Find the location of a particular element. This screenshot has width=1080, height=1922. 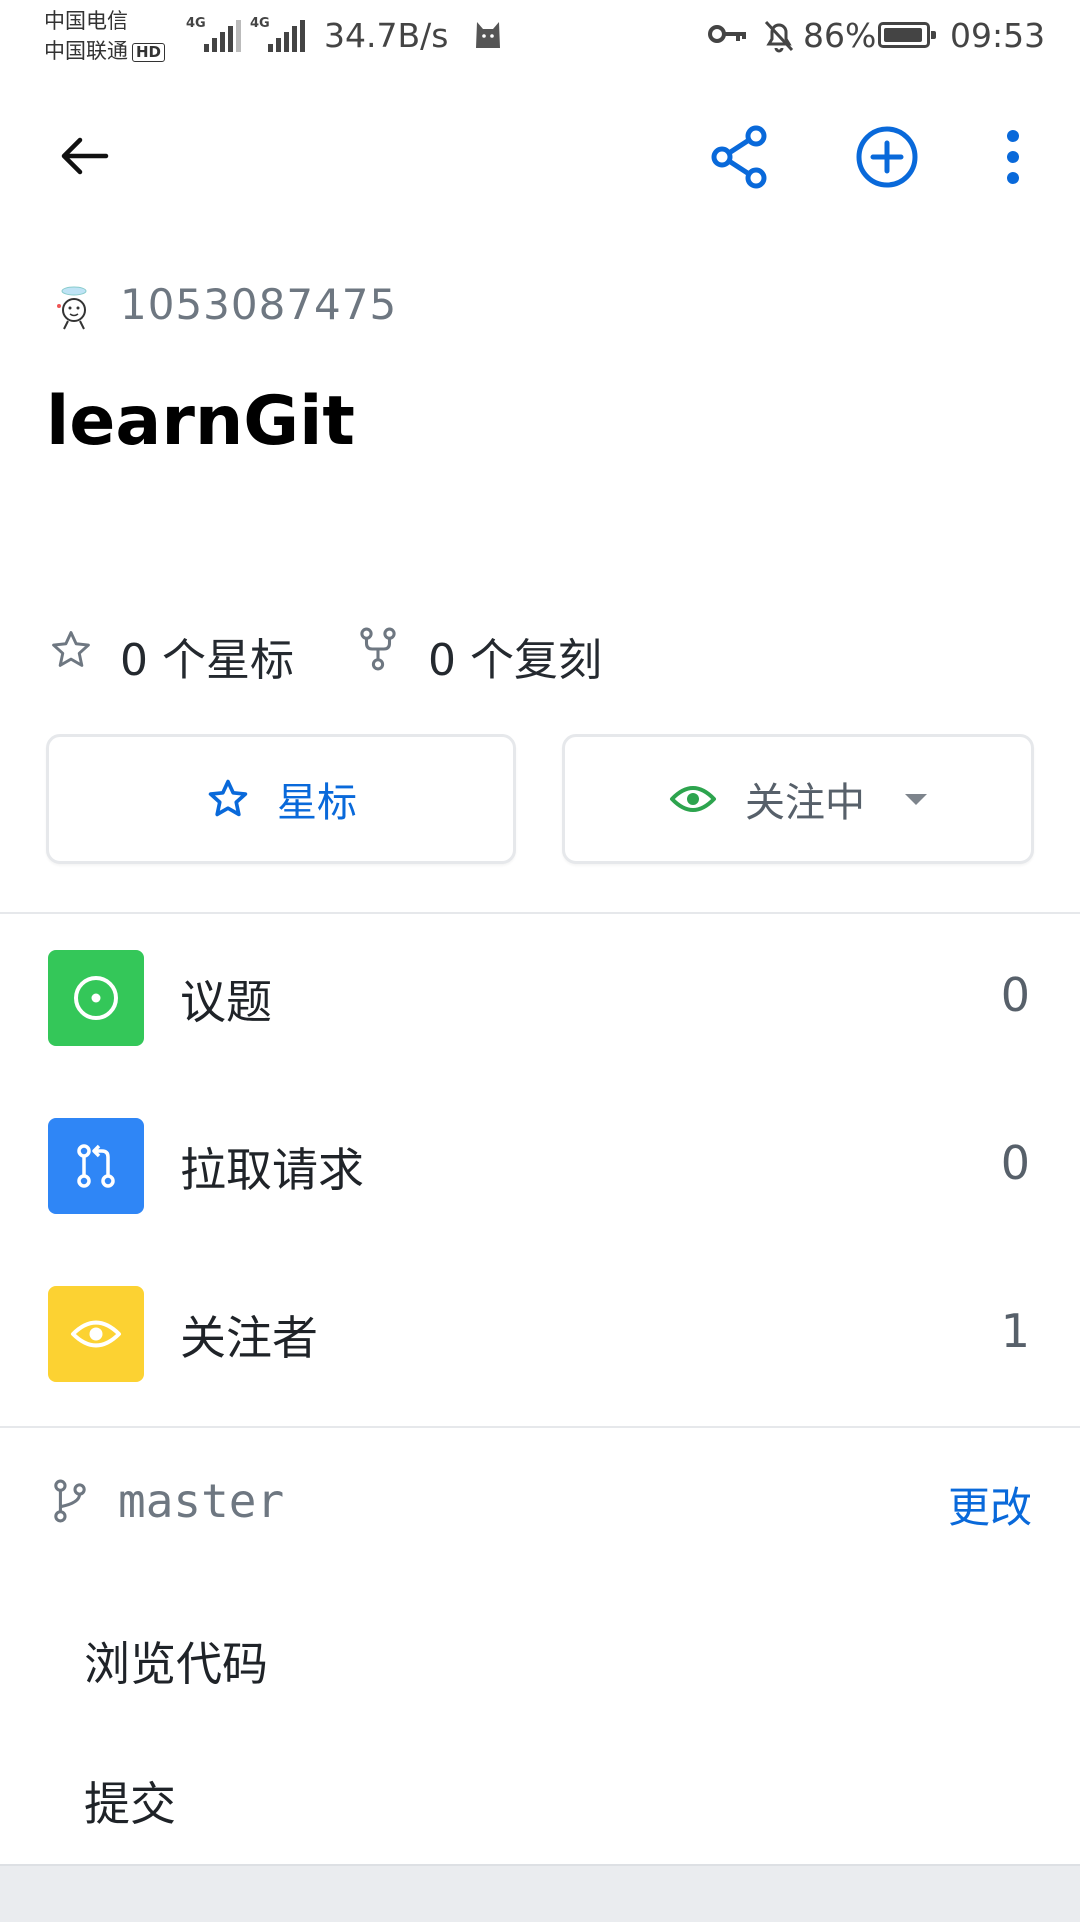

avatar is located at coordinates (74, 308).